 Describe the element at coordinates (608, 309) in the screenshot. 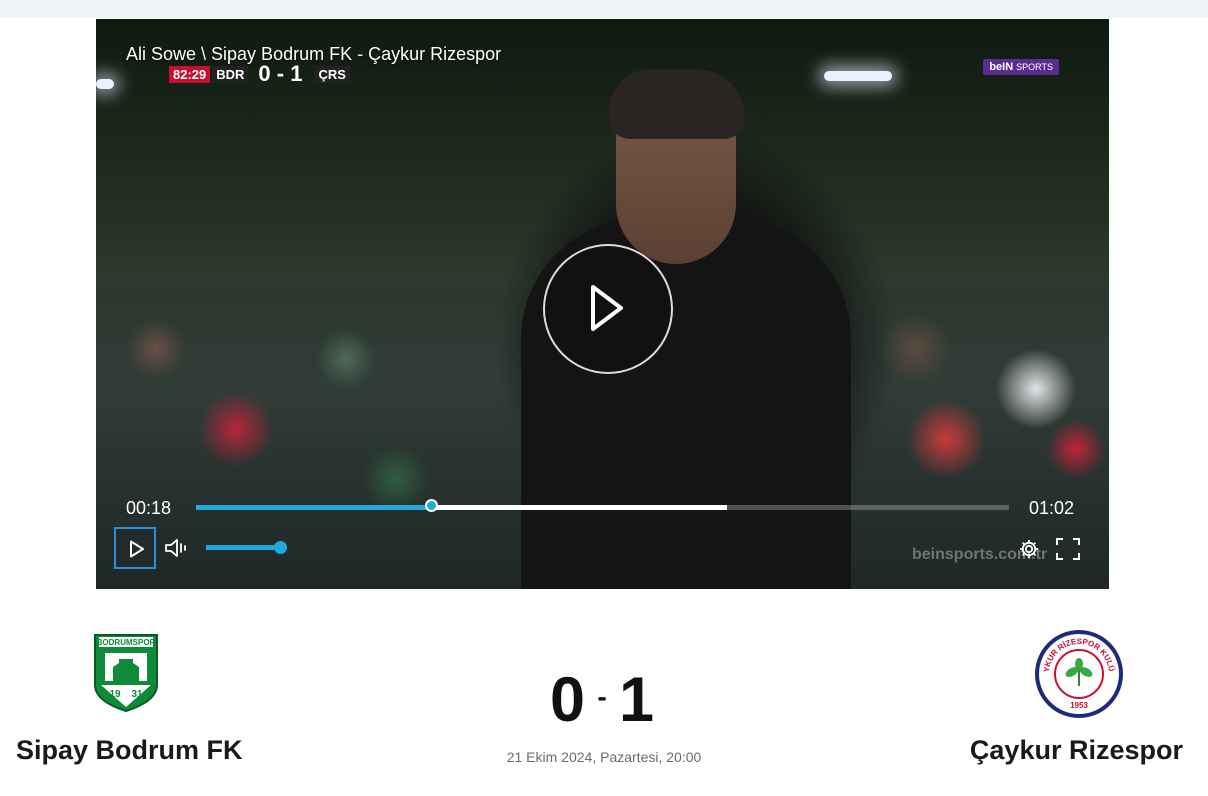

I see `big-play-button` at that location.